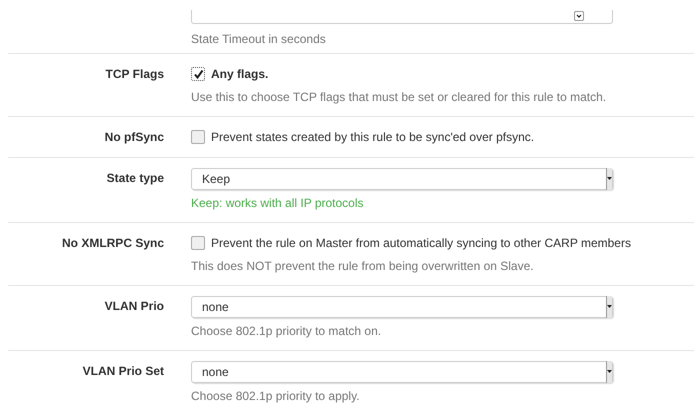 The image size is (694, 409). Describe the element at coordinates (135, 178) in the screenshot. I see `field-label: State type` at that location.